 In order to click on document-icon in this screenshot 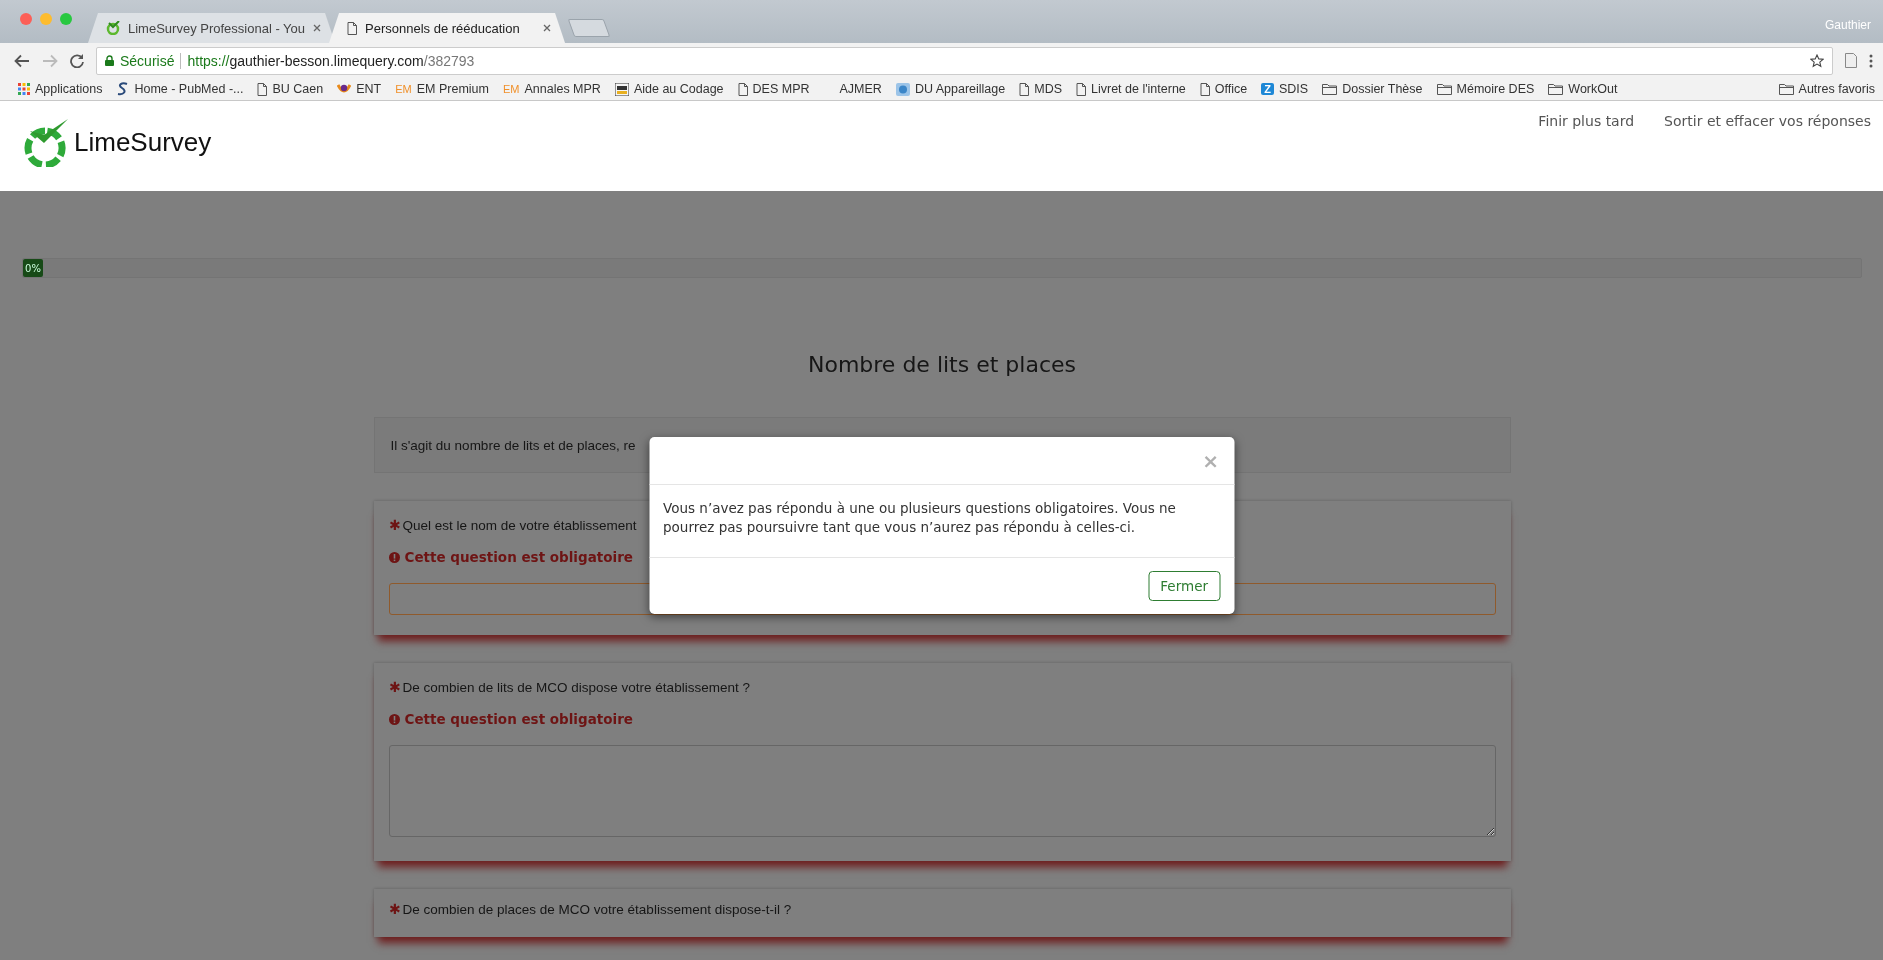, I will do `click(1851, 60)`.